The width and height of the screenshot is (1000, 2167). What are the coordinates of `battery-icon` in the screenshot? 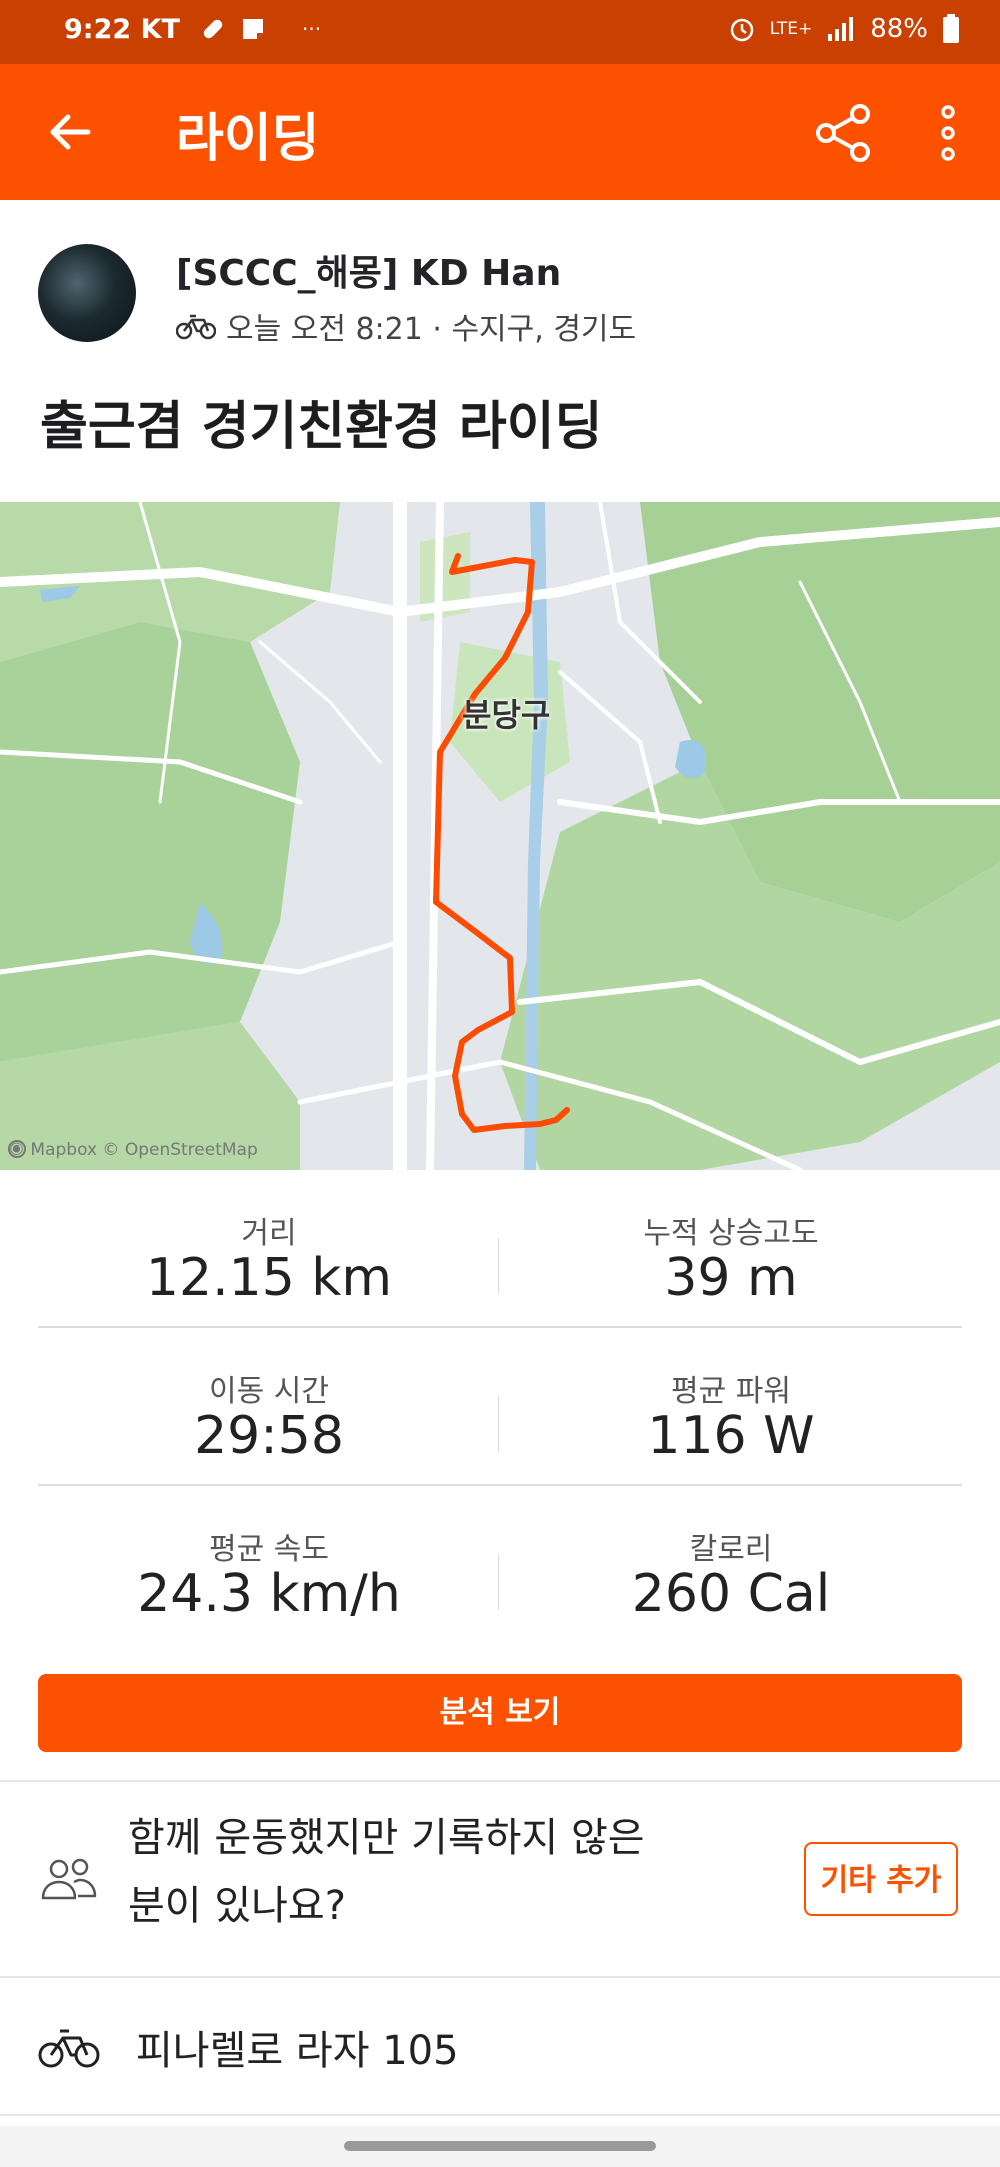 It's located at (951, 28).